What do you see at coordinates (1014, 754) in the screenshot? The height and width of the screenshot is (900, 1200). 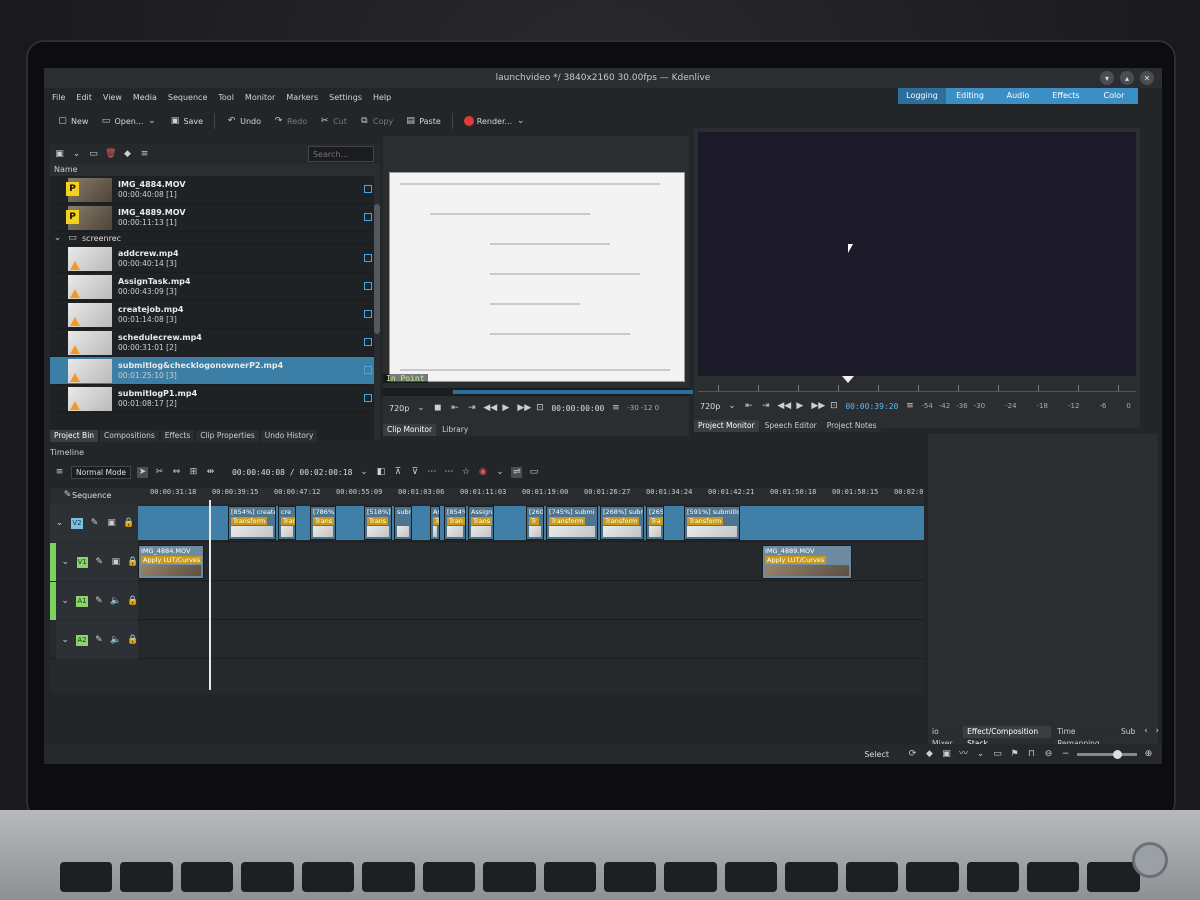 I see `marker-icon: ⚑` at bounding box center [1014, 754].